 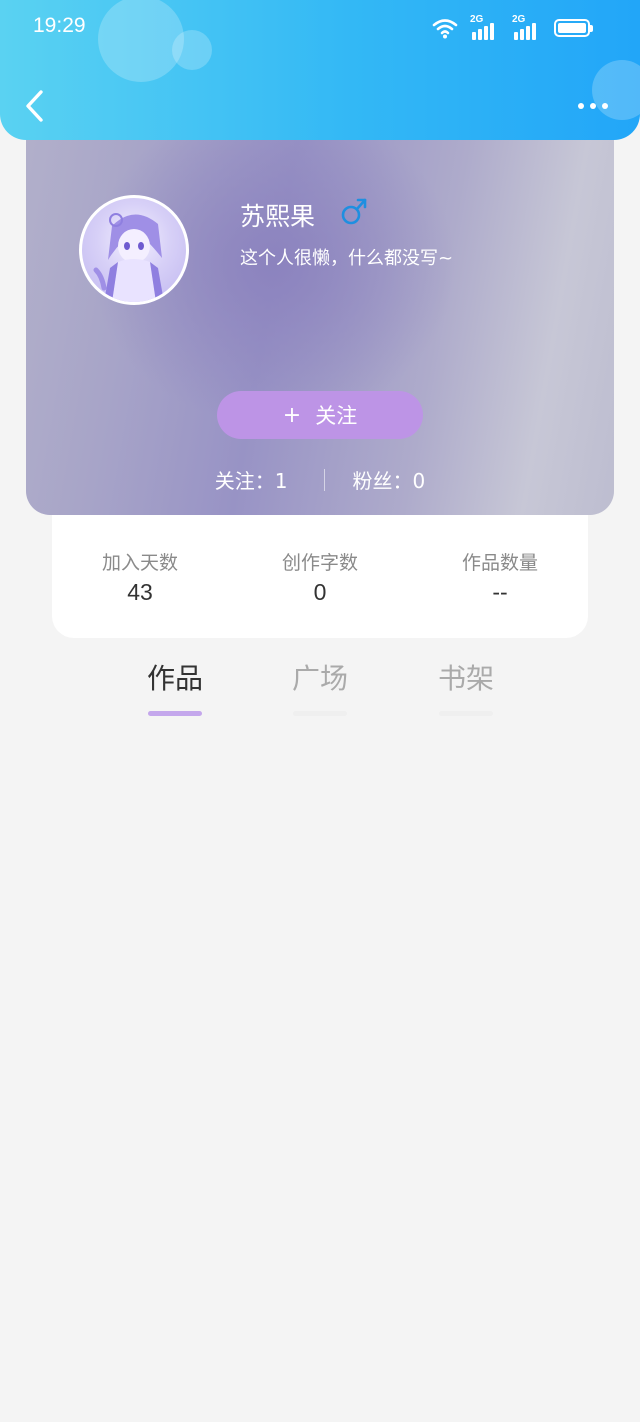 What do you see at coordinates (140, 577) in the screenshot?
I see `stat-join-days: 加入天数 43` at bounding box center [140, 577].